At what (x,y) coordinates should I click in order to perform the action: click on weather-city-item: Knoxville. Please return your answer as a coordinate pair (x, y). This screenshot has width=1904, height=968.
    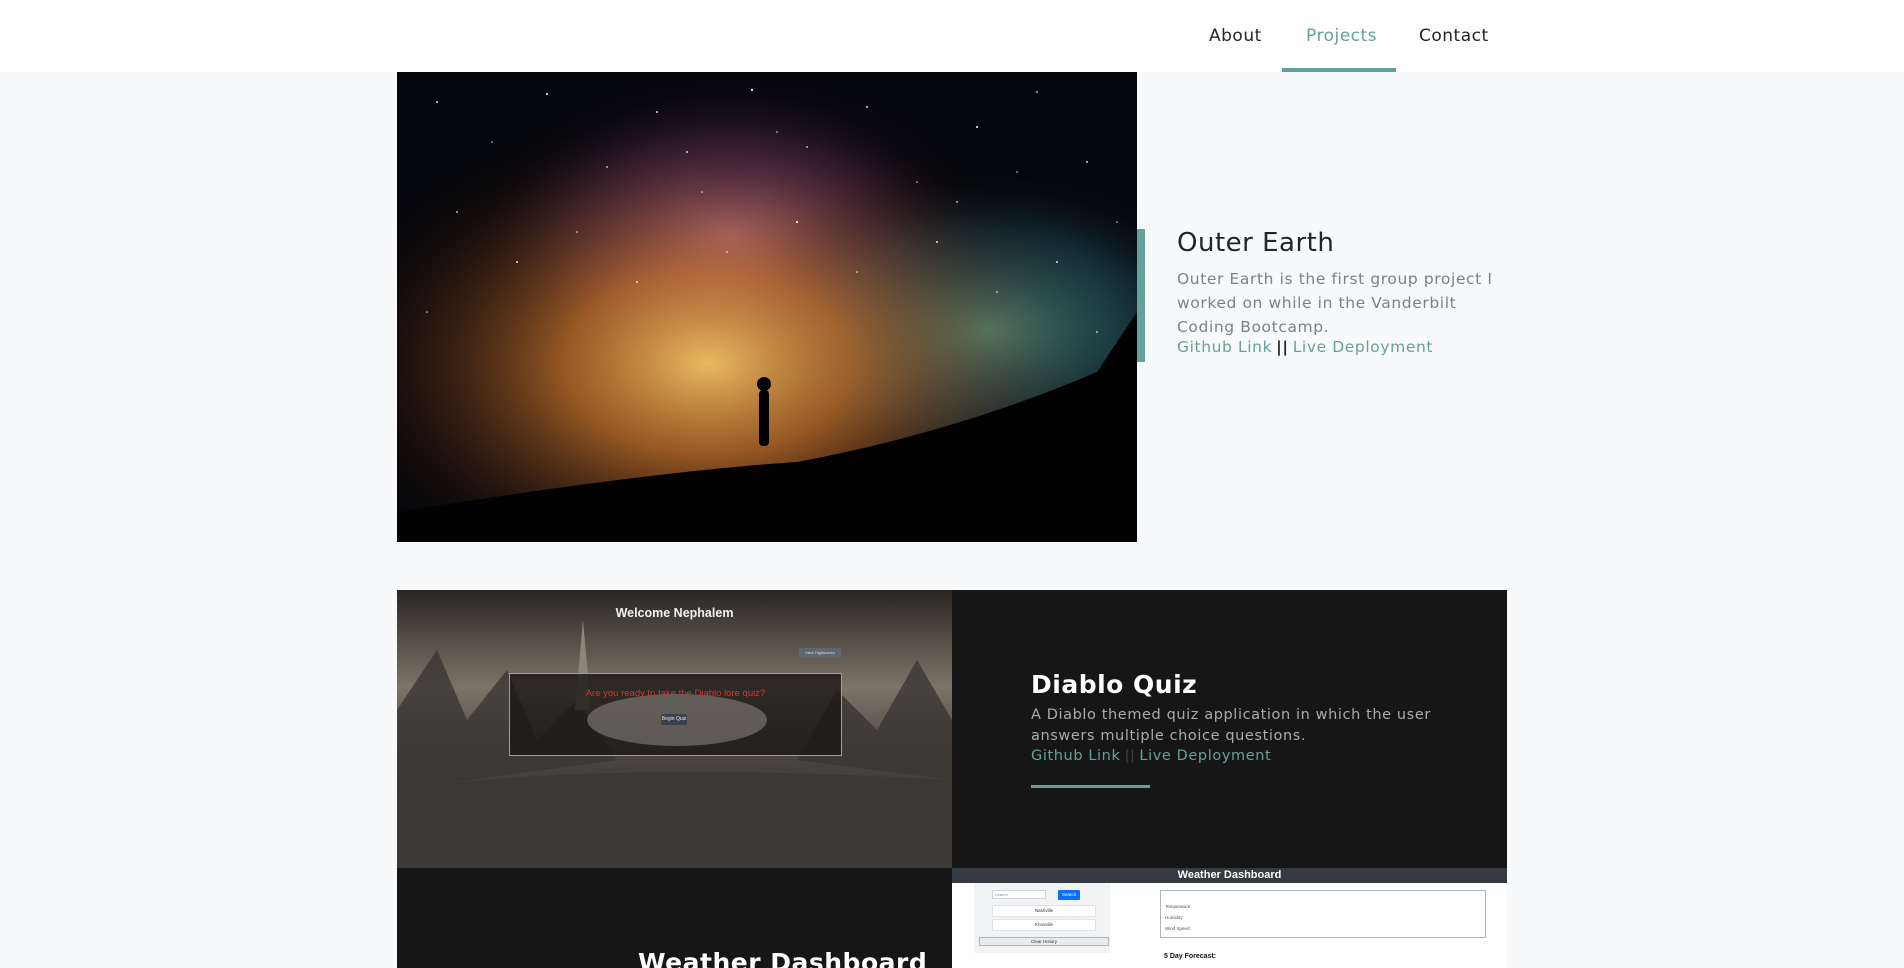
    Looking at the image, I should click on (1044, 925).